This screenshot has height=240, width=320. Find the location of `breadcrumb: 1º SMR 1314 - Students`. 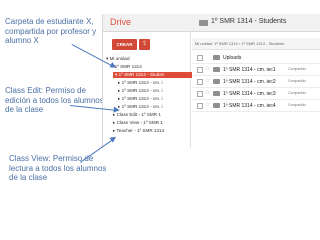

breadcrumb: 1º SMR 1314 - Students is located at coordinates (248, 21).